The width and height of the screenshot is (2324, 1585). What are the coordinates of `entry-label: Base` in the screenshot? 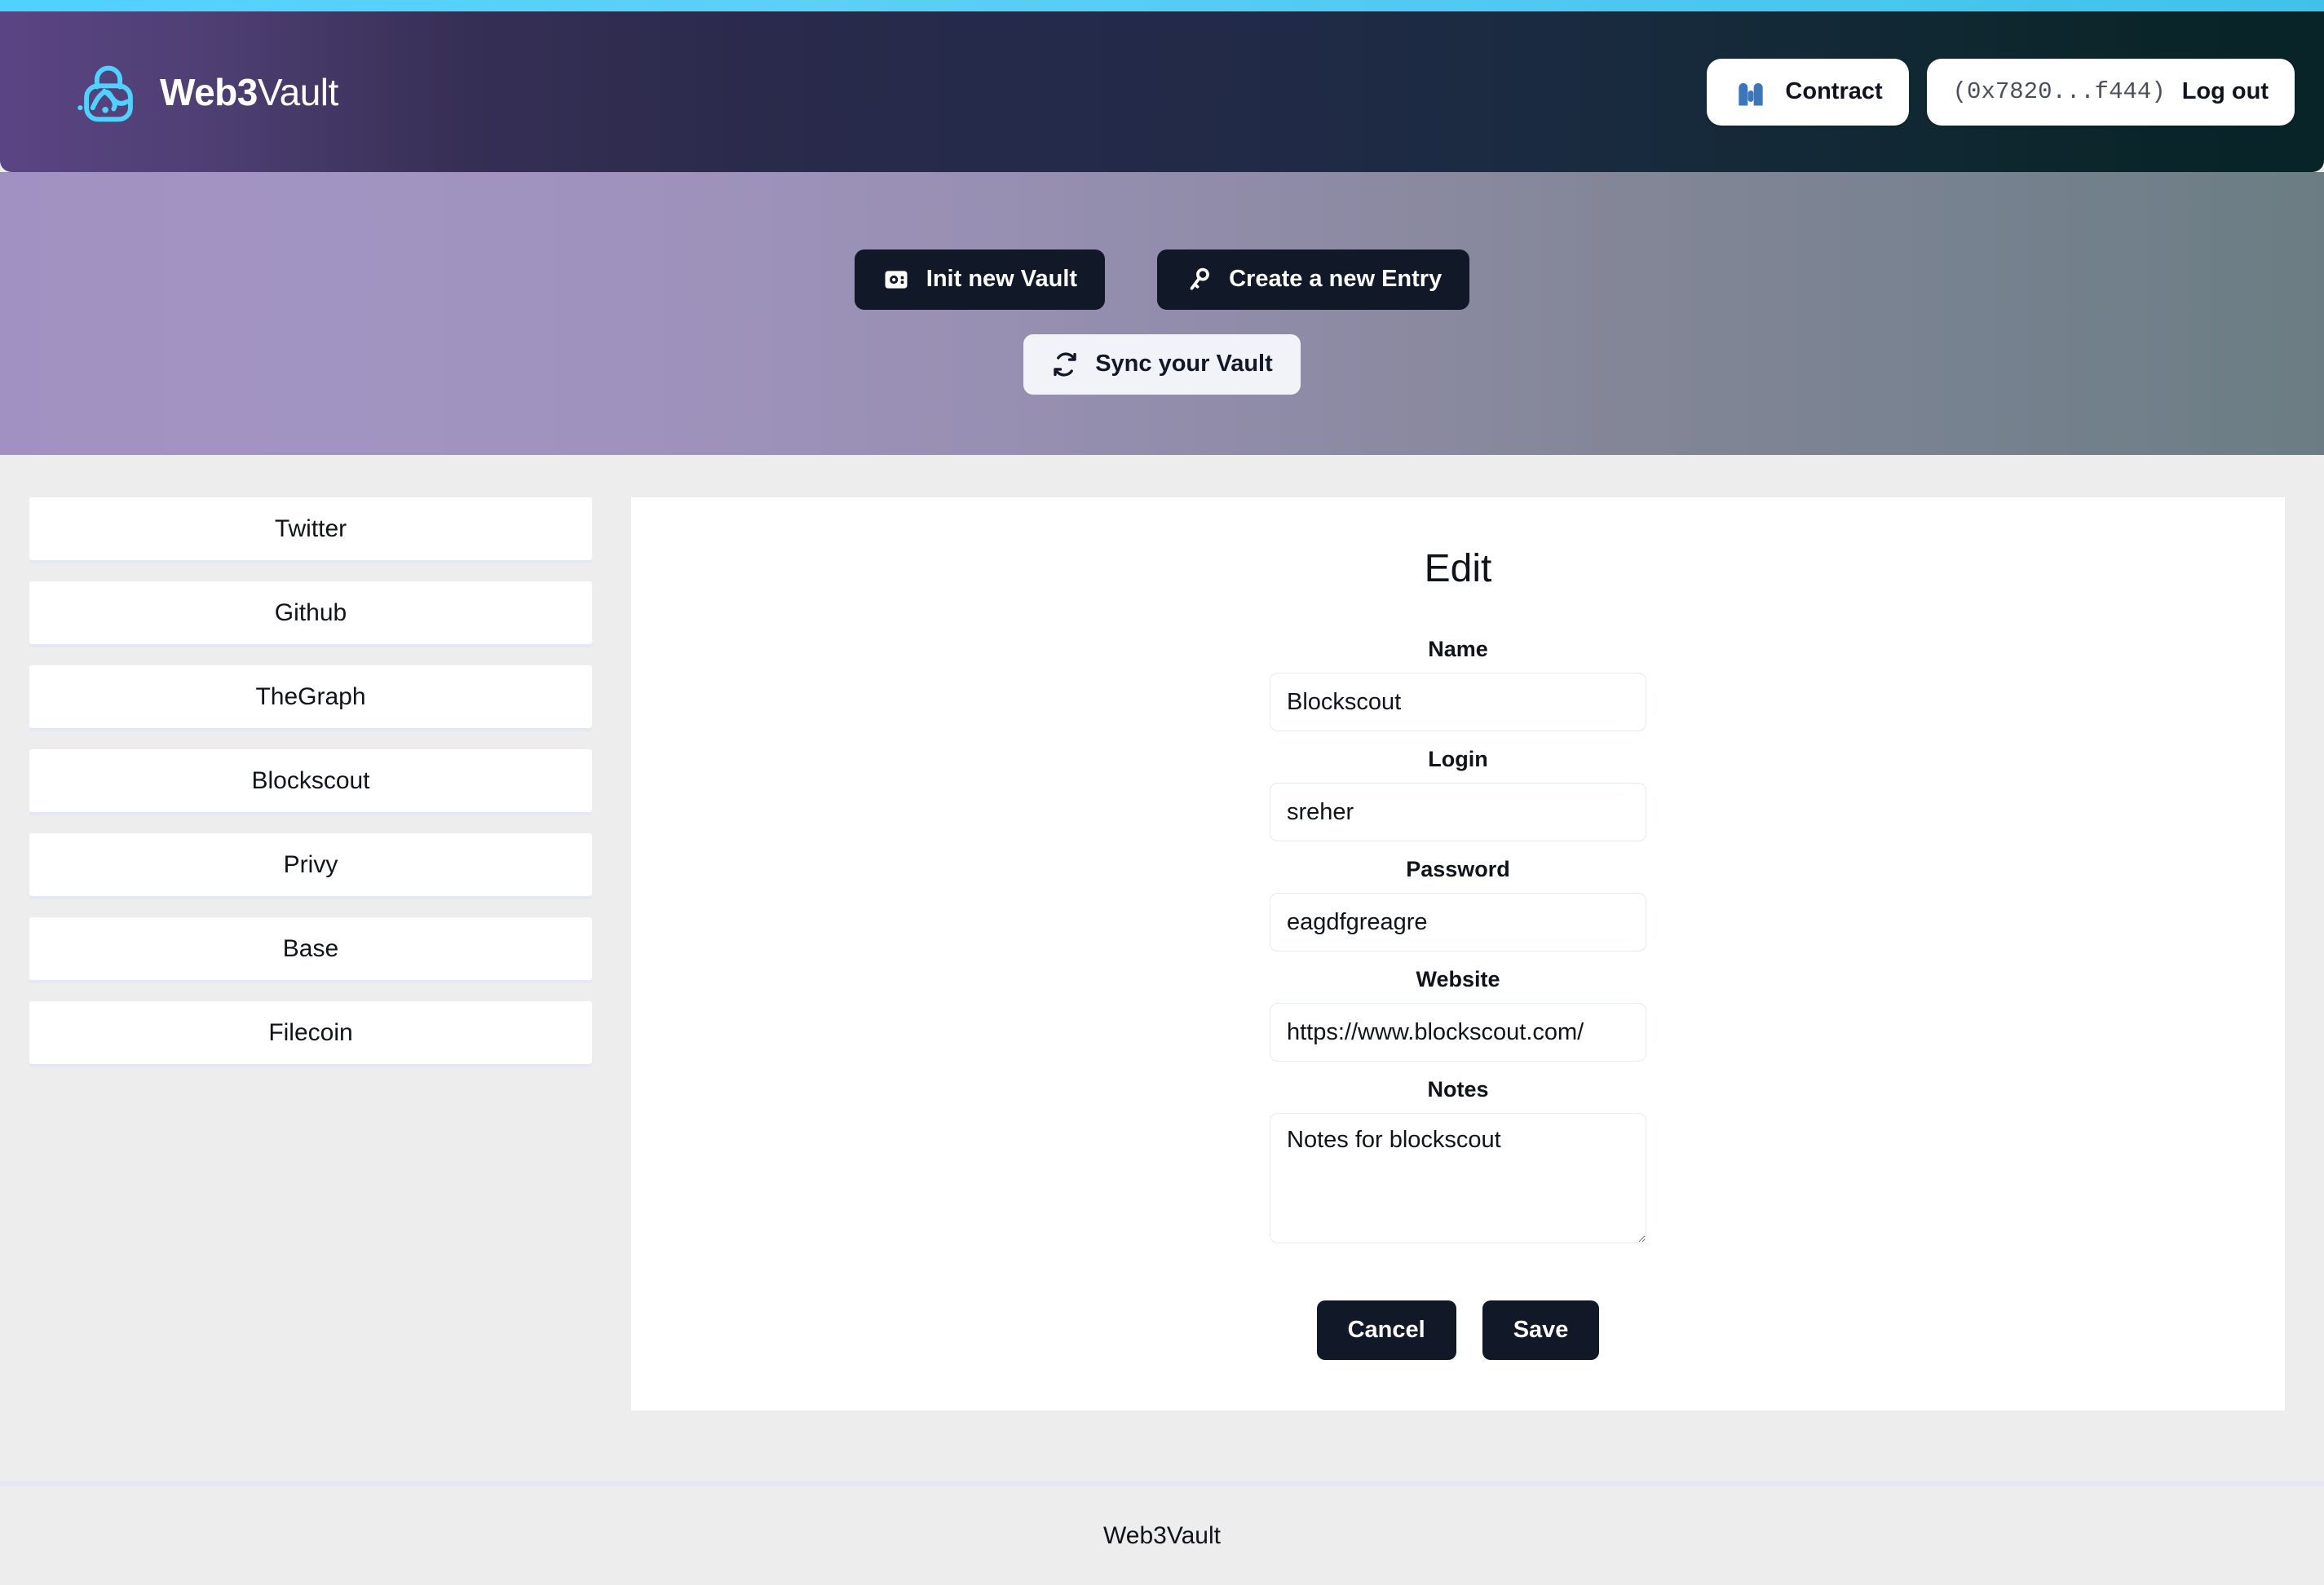 It's located at (311, 948).